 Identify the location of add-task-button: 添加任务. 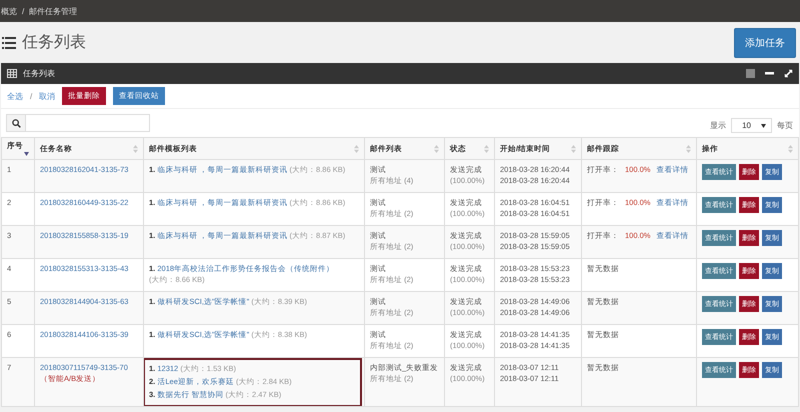
(765, 43).